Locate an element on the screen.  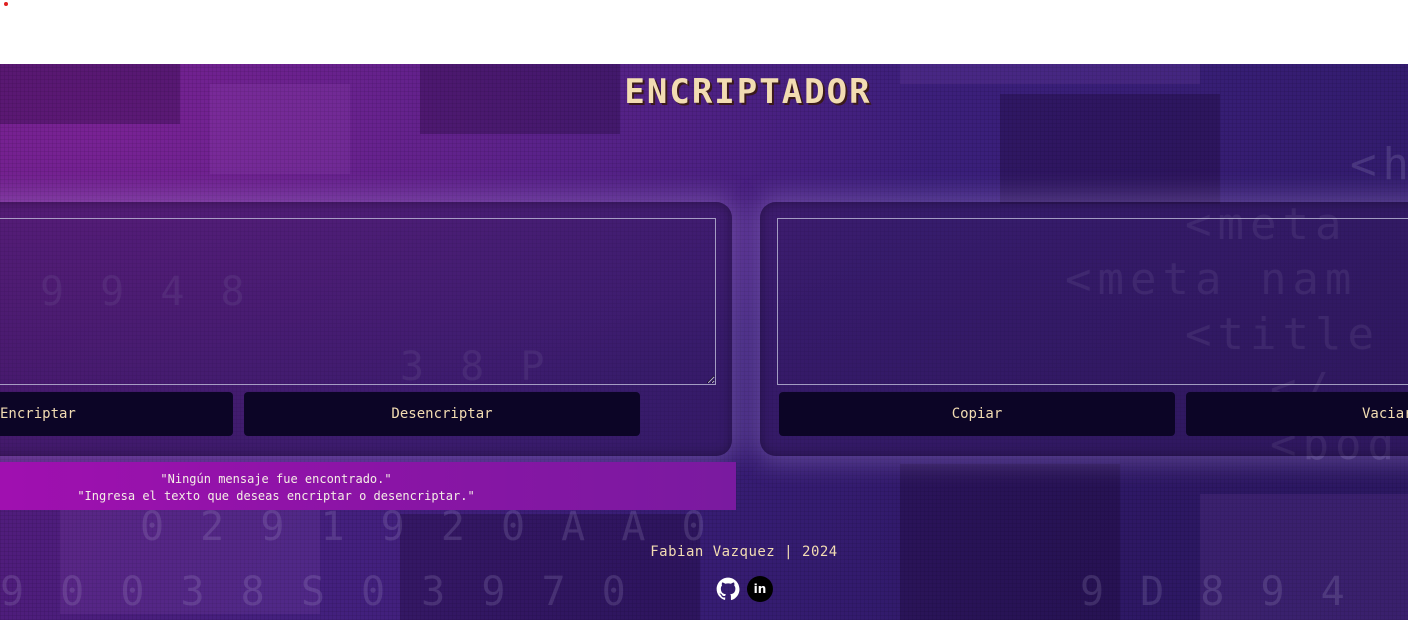
decrypt-button: Desencriptar is located at coordinates (442, 414).